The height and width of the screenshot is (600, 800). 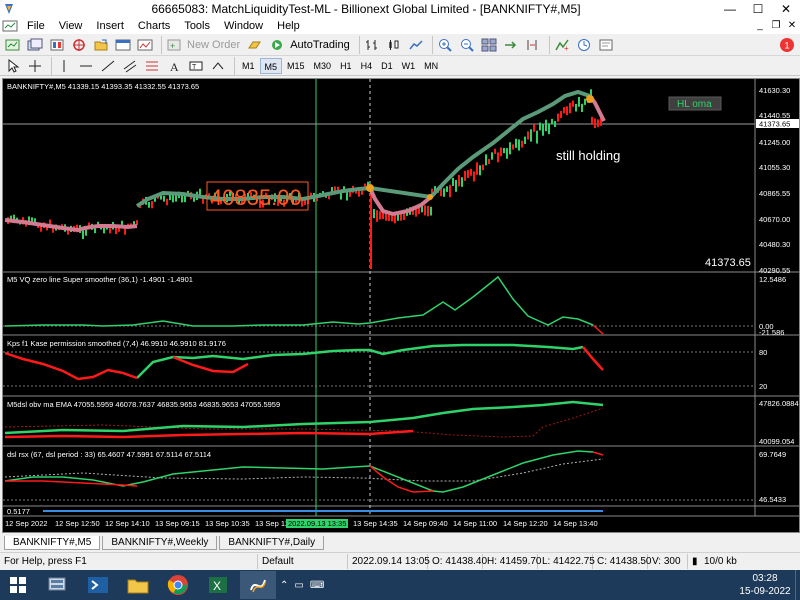 I want to click on svg-text: X, so click(x=217, y=586).